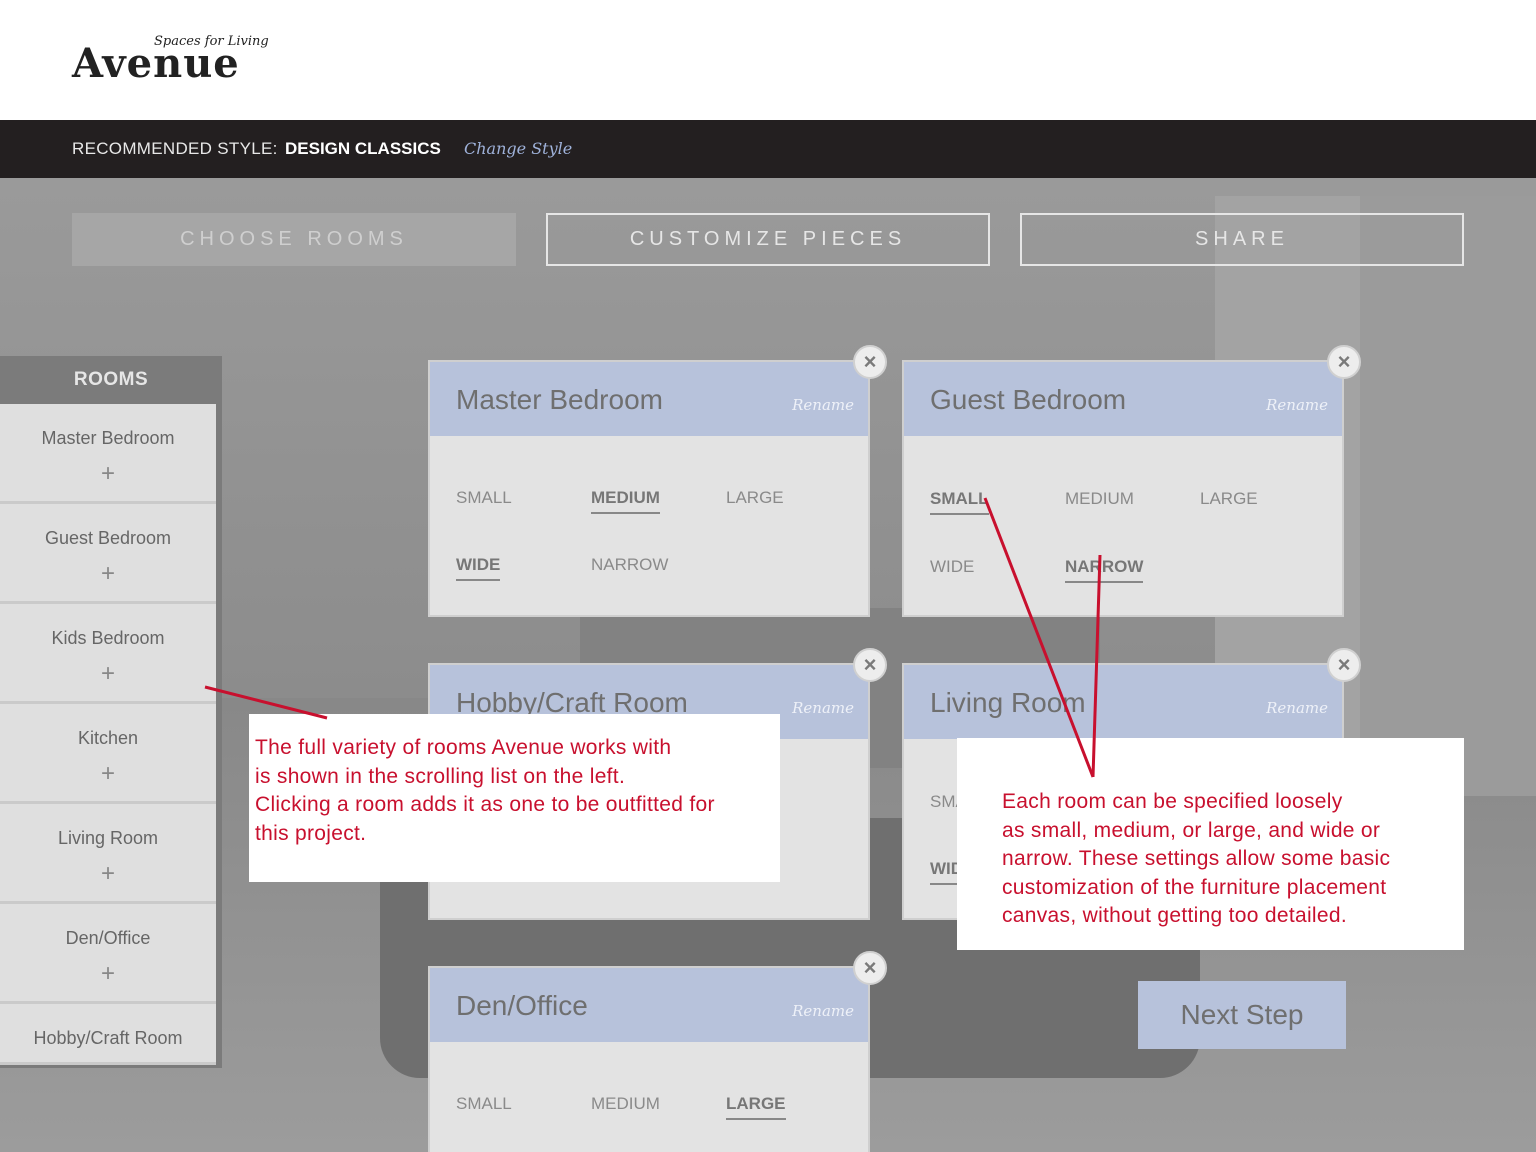  I want to click on room-item-hobby-craft-room: Hobby/Craft Room, so click(108, 1034).